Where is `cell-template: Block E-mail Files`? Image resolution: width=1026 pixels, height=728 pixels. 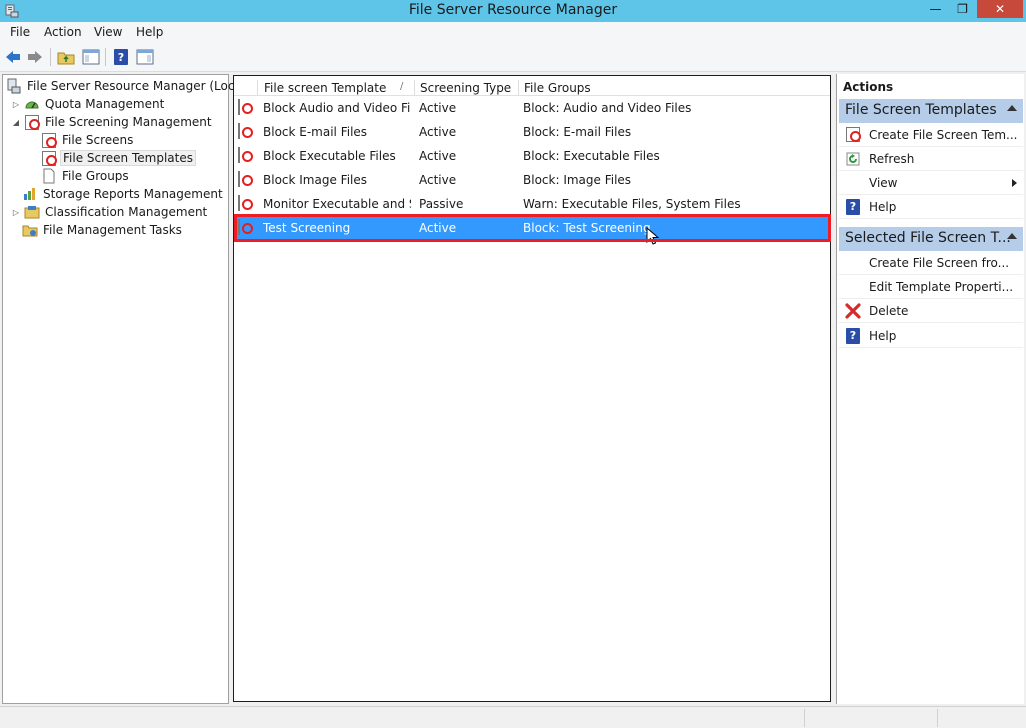
cell-template: Block E-mail Files is located at coordinates (315, 132).